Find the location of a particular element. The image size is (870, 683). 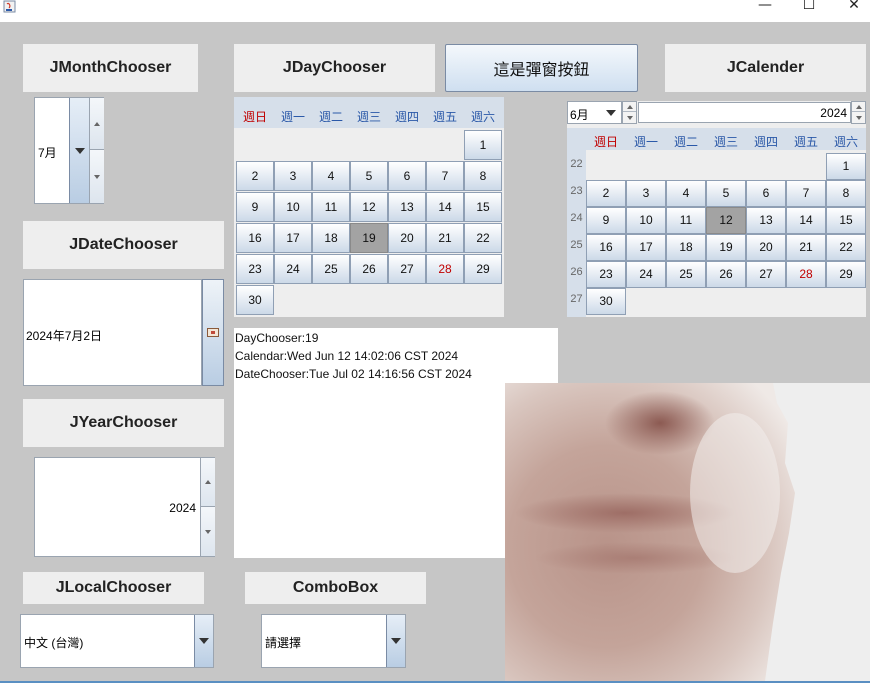

calendar-day-button: 5 is located at coordinates (726, 193).